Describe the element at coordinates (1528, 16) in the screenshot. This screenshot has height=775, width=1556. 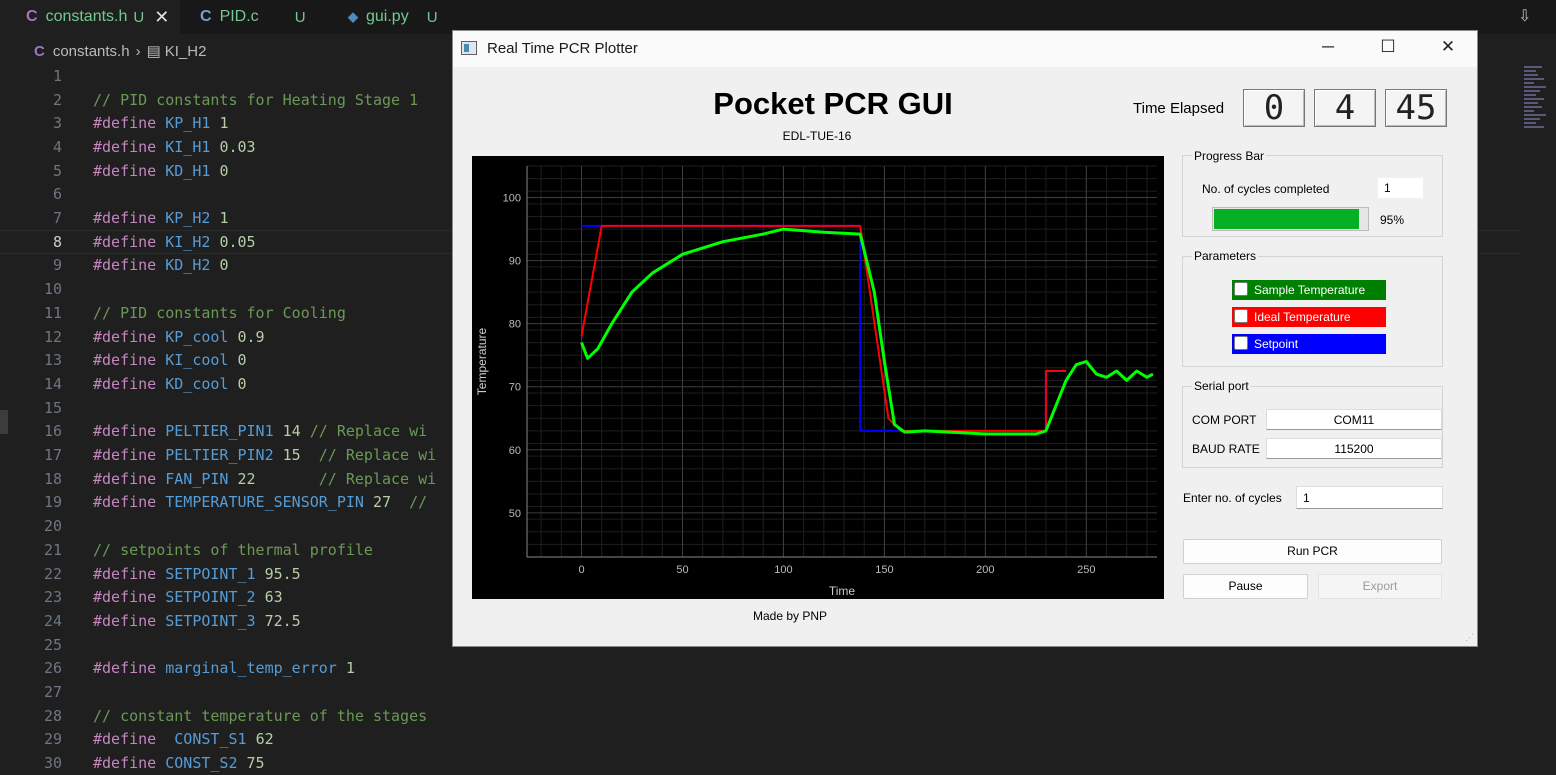
I see `split-editor-icon: ⇩` at that location.